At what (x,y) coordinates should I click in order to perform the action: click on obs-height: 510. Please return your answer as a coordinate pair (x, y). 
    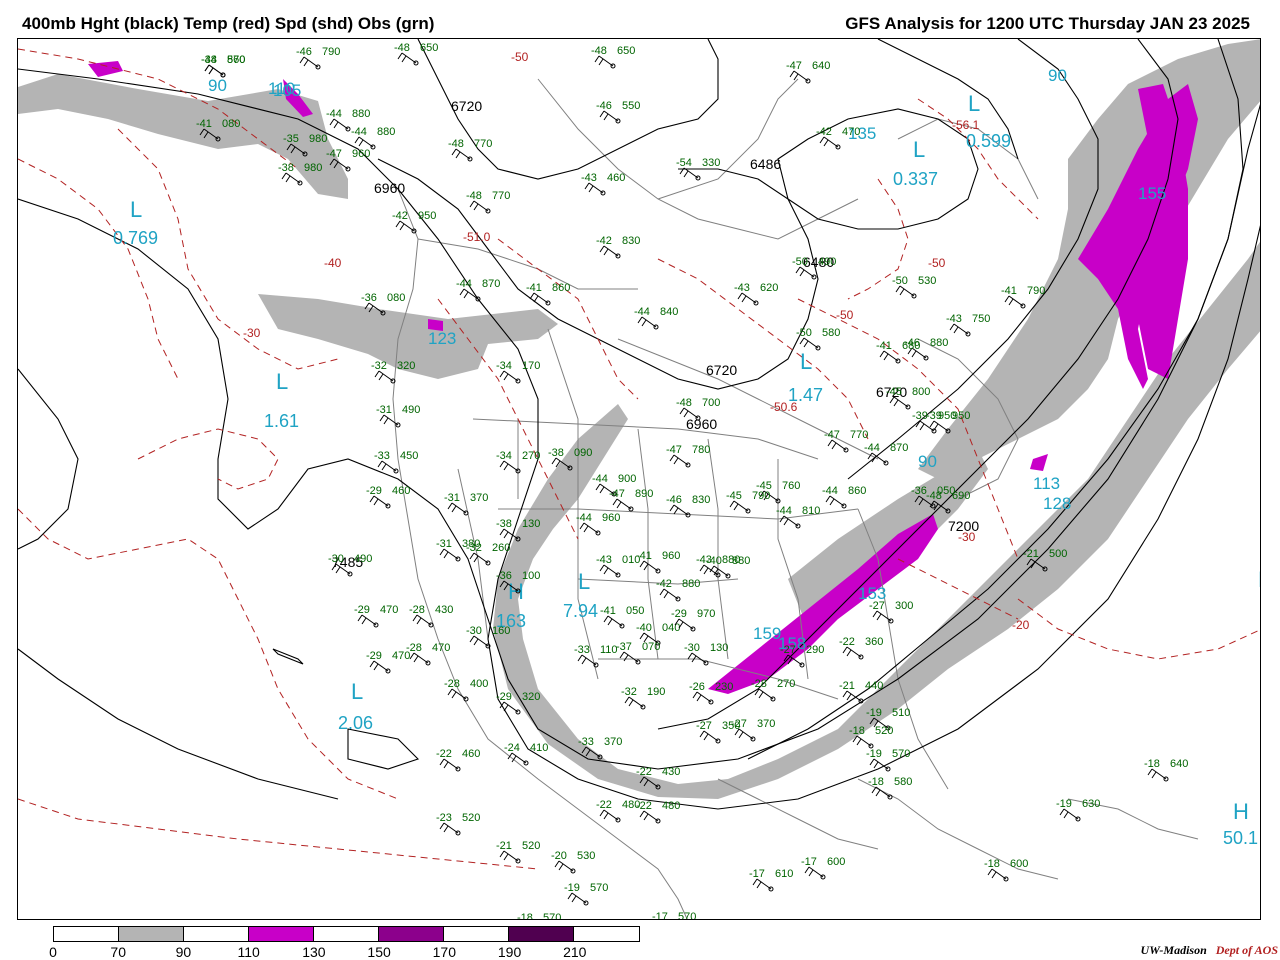
    Looking at the image, I should click on (901, 713).